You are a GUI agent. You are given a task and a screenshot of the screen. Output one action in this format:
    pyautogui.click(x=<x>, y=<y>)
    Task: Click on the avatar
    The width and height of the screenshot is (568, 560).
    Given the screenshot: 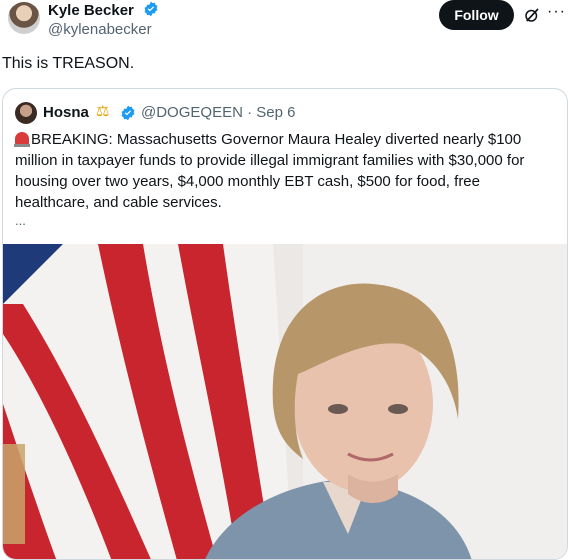 What is the action you would take?
    pyautogui.click(x=24, y=18)
    